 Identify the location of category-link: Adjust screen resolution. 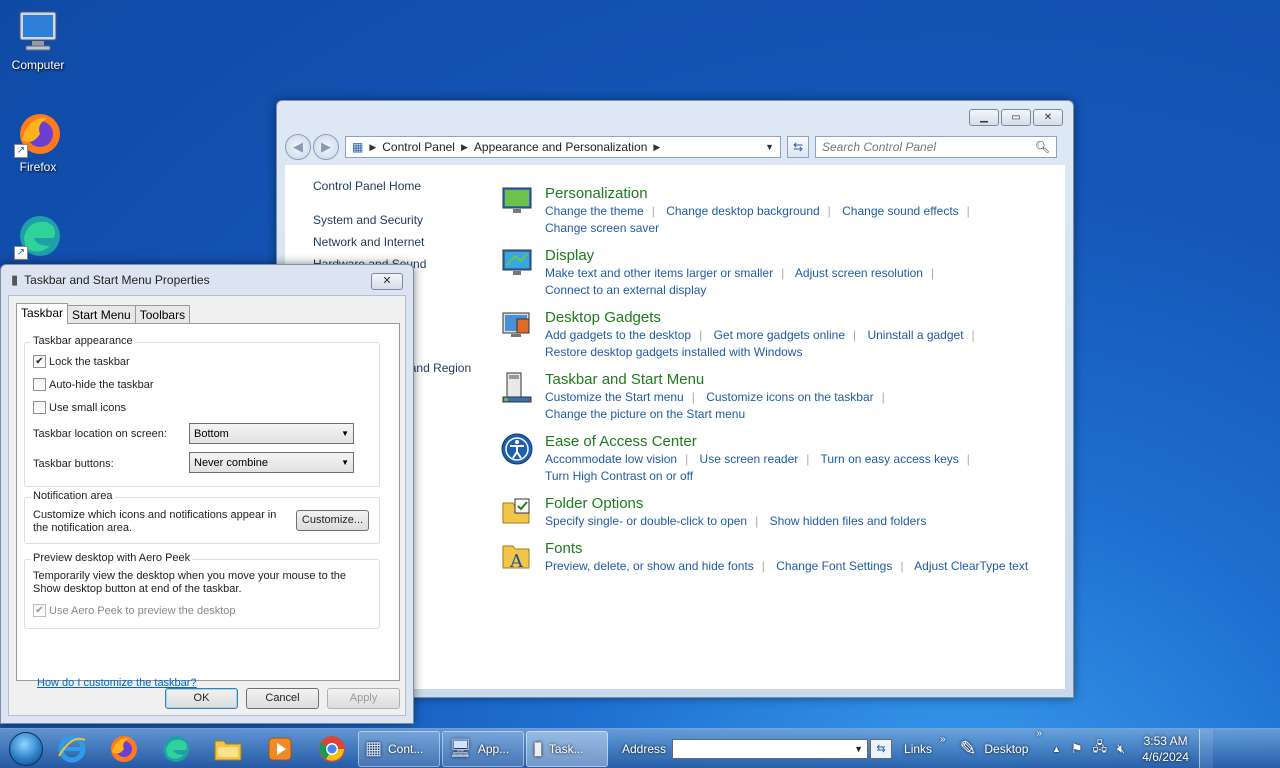
(859, 273).